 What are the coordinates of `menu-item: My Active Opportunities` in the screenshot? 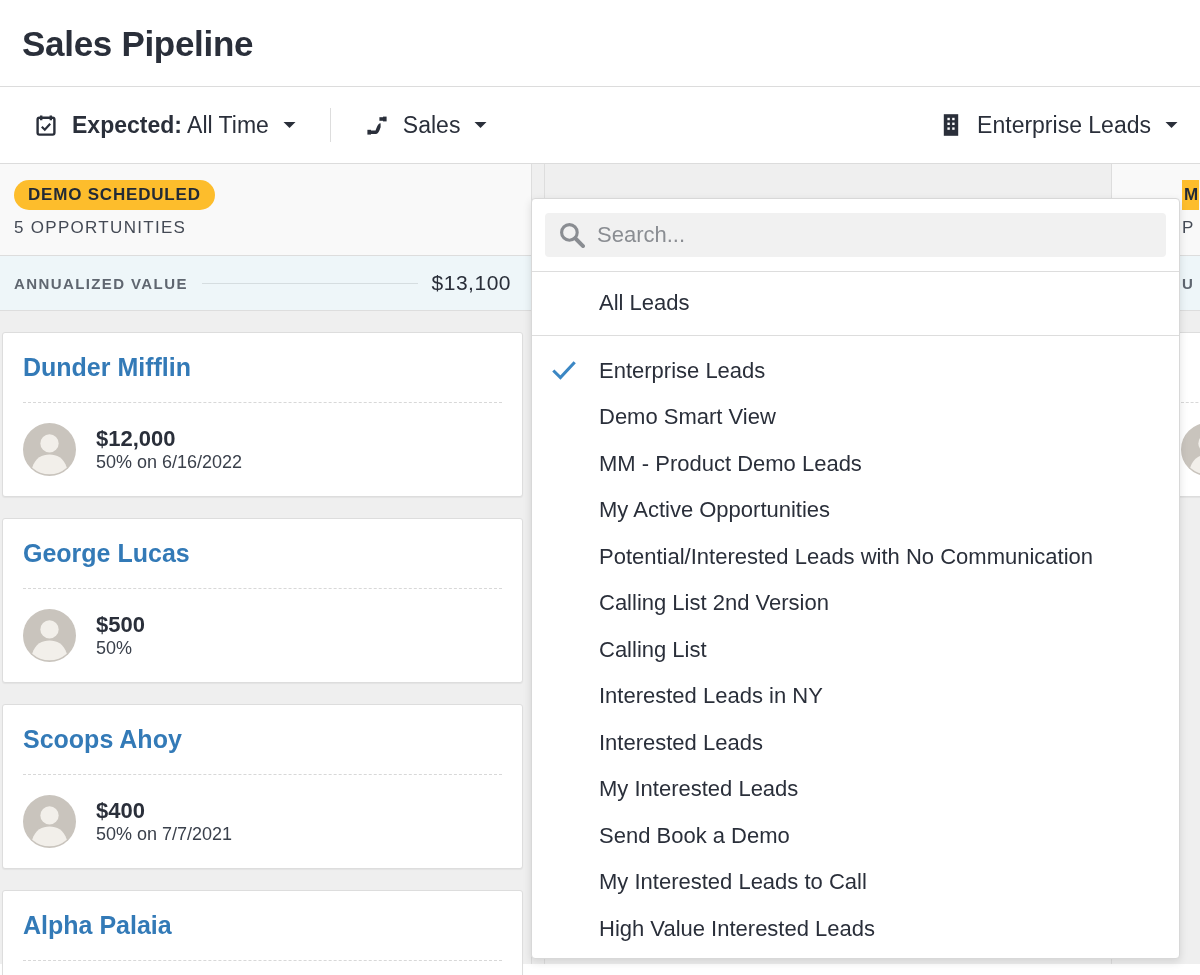 It's located at (855, 510).